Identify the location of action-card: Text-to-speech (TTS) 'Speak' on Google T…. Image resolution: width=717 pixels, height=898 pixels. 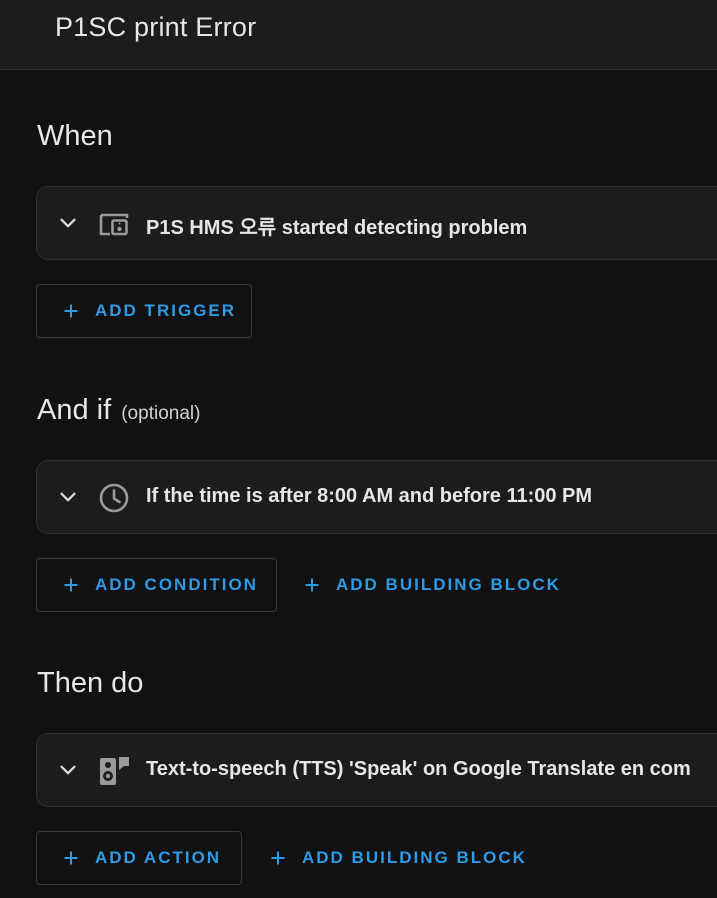
(376, 770).